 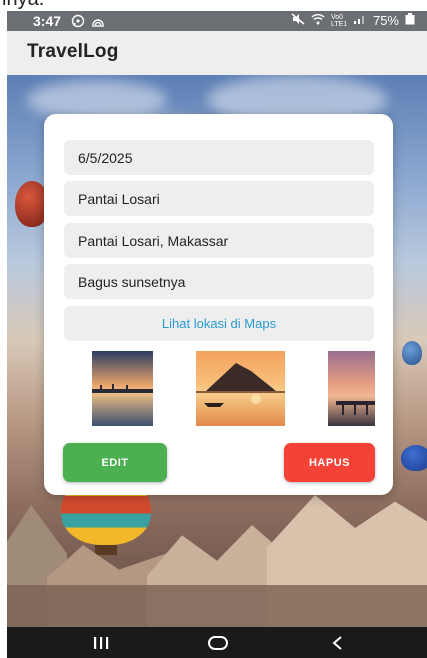 What do you see at coordinates (219, 281) in the screenshot?
I see `note-field: Bagus sunsetnya` at bounding box center [219, 281].